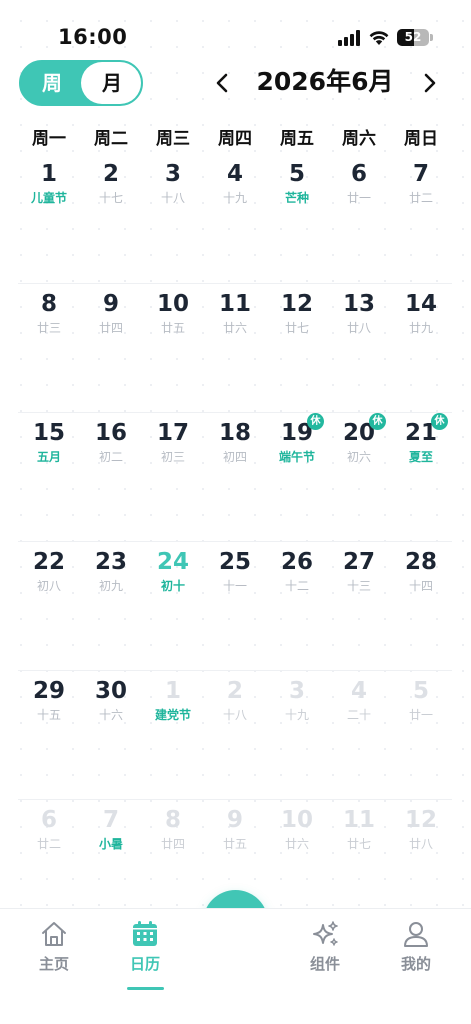 This screenshot has height=1024, width=471. I want to click on day-cell: 2 十七, so click(111, 218).